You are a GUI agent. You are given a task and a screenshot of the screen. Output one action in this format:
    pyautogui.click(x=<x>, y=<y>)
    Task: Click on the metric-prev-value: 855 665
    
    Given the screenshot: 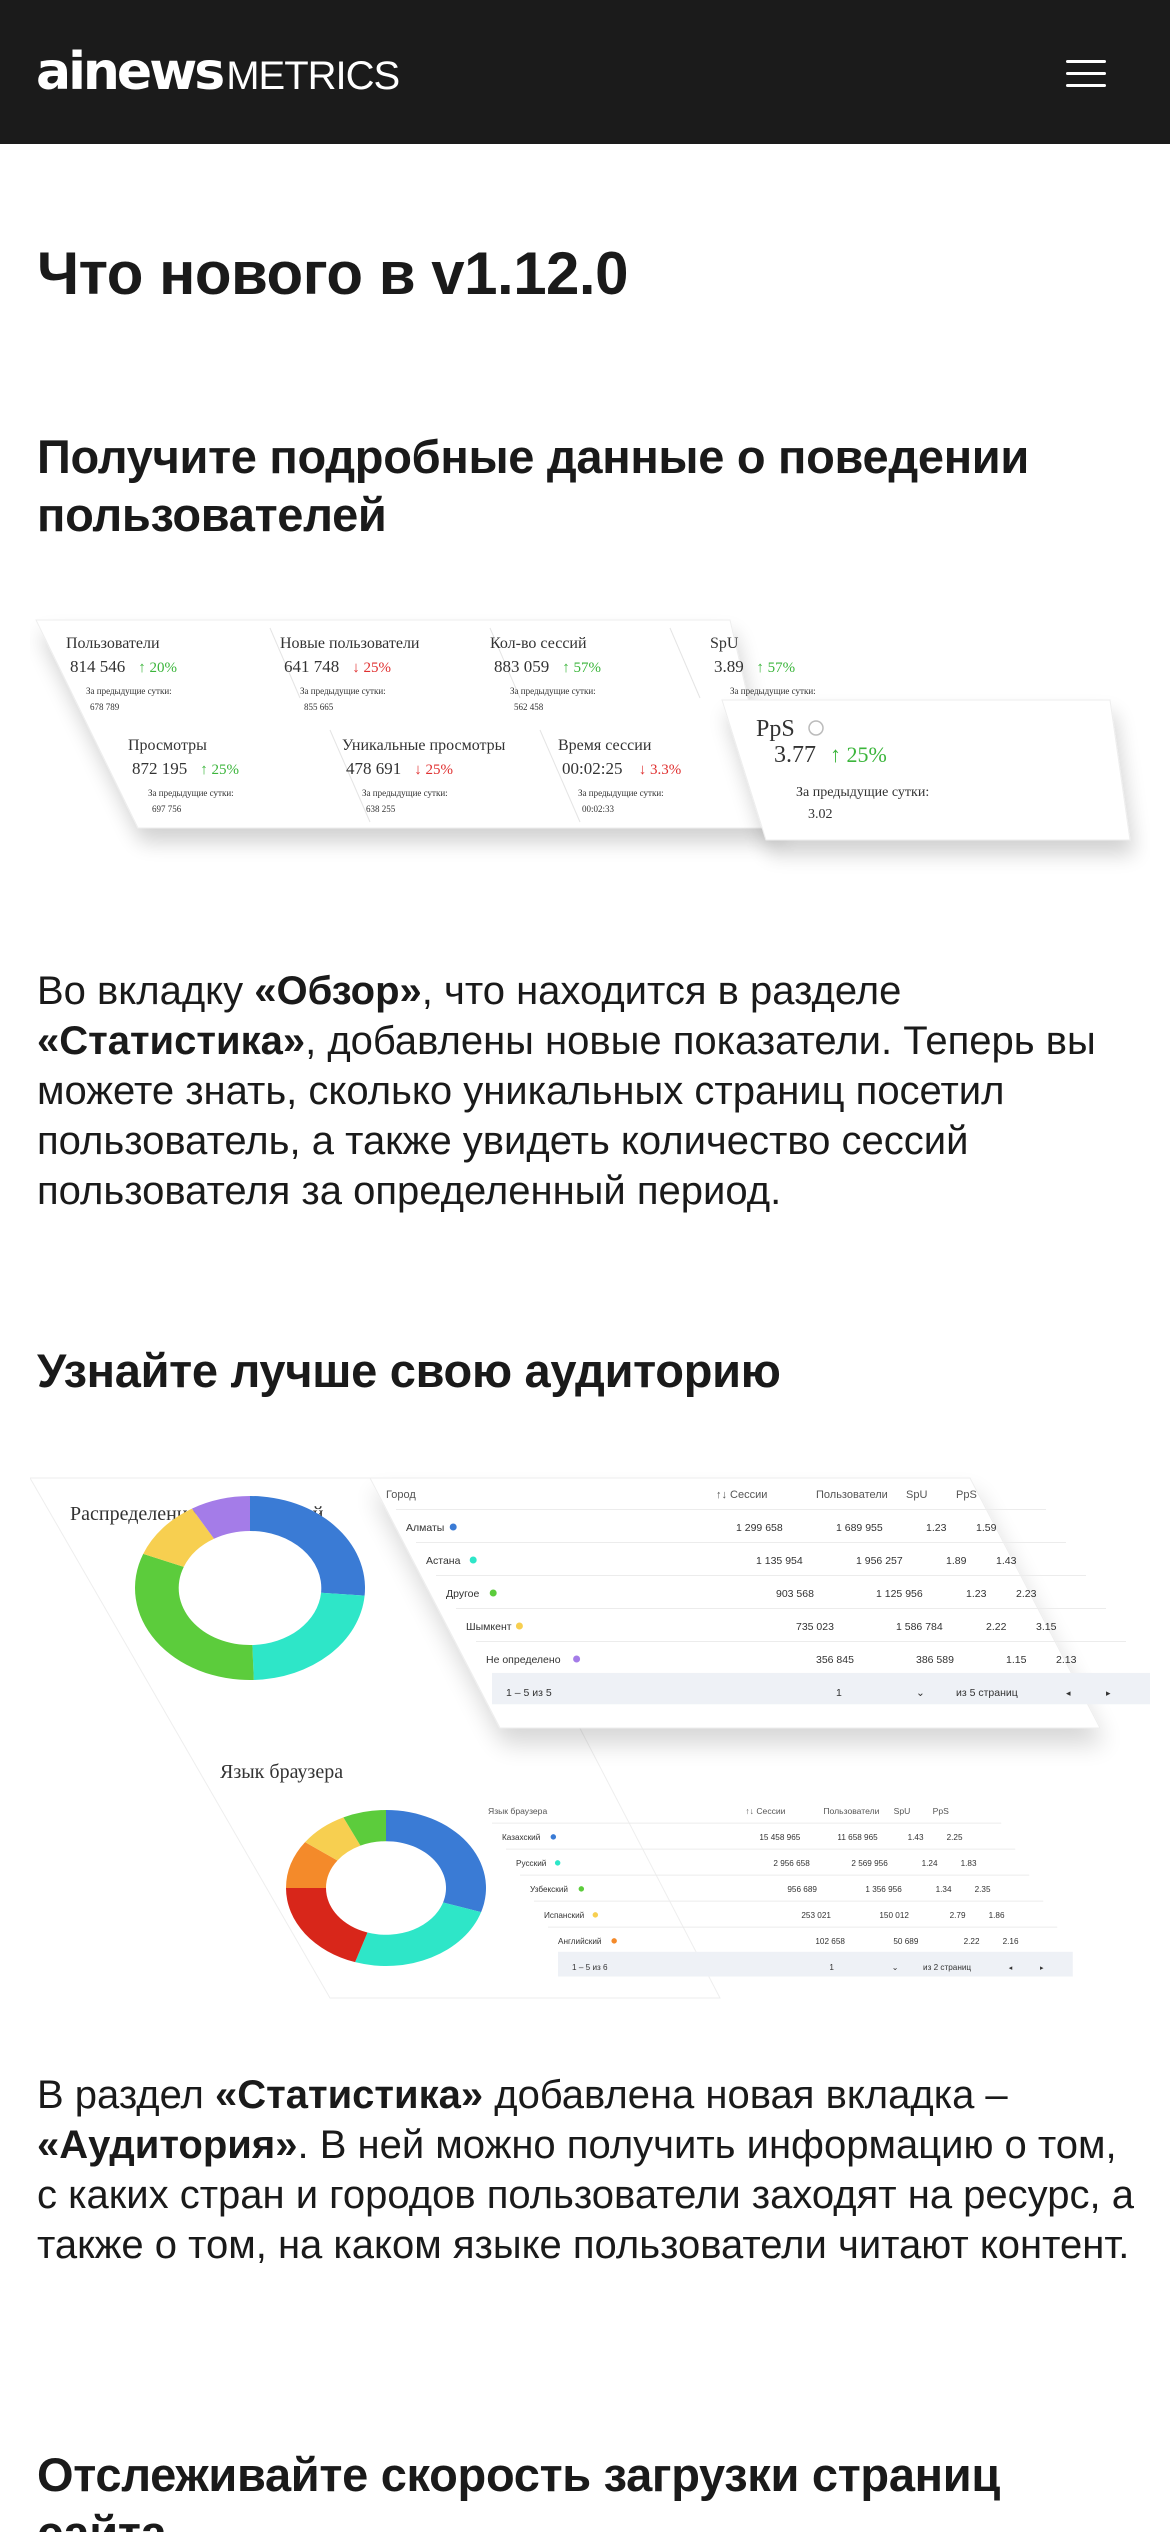 What is the action you would take?
    pyautogui.click(x=319, y=707)
    